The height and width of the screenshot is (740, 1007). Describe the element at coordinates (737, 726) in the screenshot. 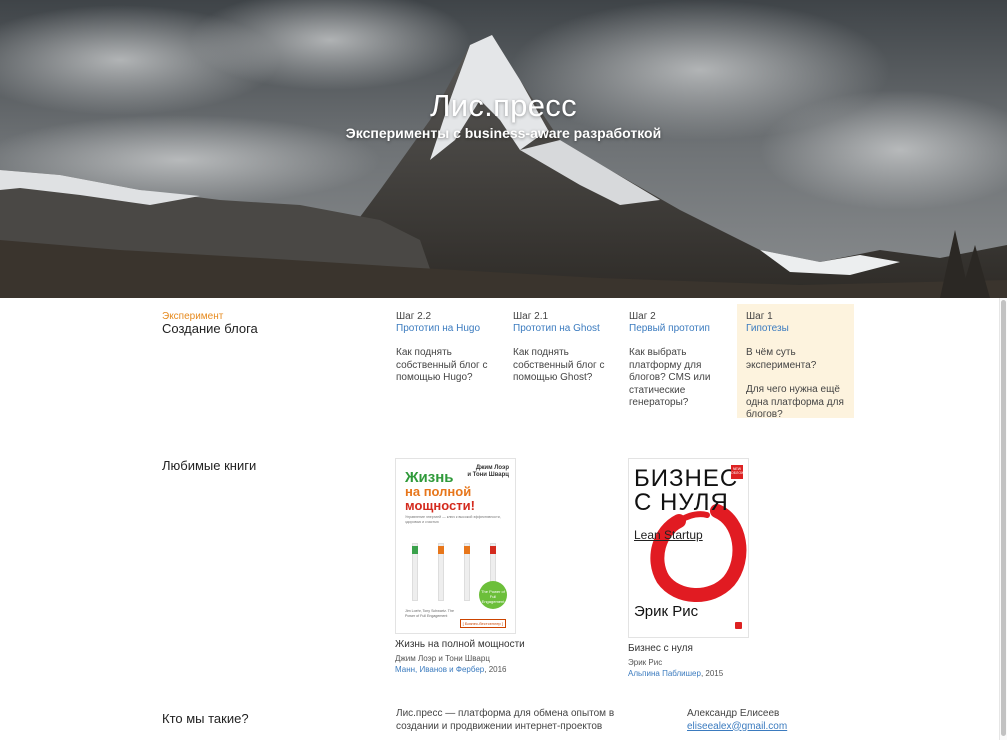

I see `contact-email-link: eliseealex@gmail.com` at that location.